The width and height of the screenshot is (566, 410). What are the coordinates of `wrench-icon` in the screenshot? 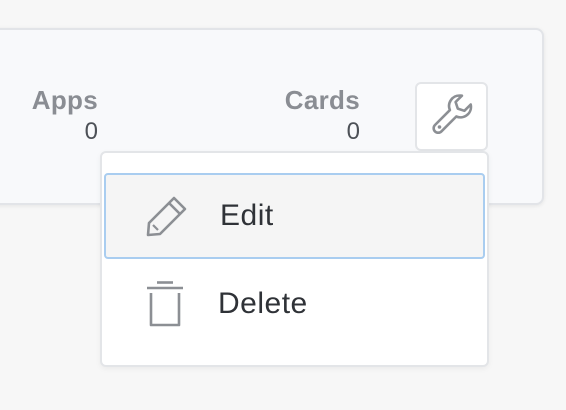 It's located at (452, 116).